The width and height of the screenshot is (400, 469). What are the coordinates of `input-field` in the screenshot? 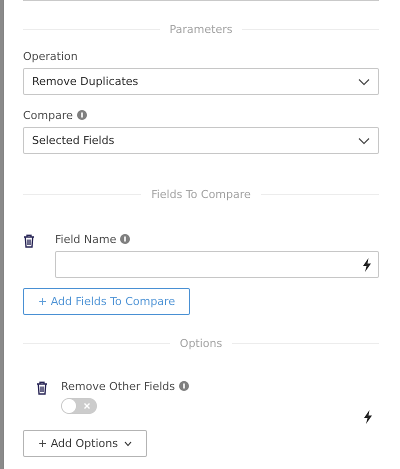 It's located at (217, 264).